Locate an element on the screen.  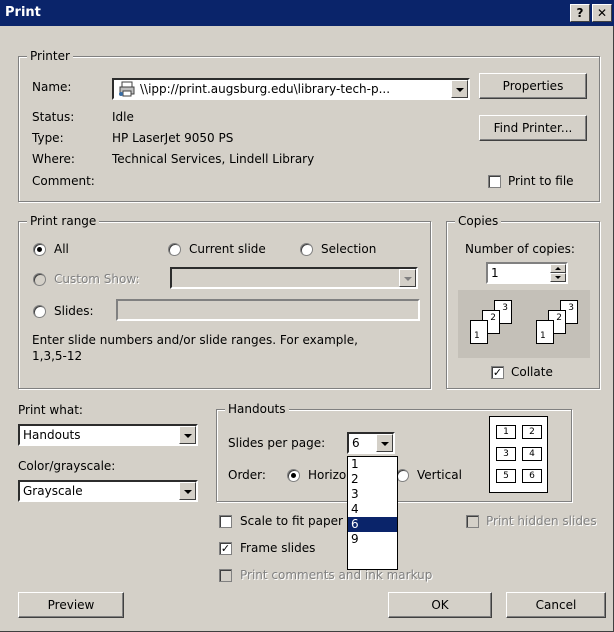
order-label: Order: is located at coordinates (247, 475).